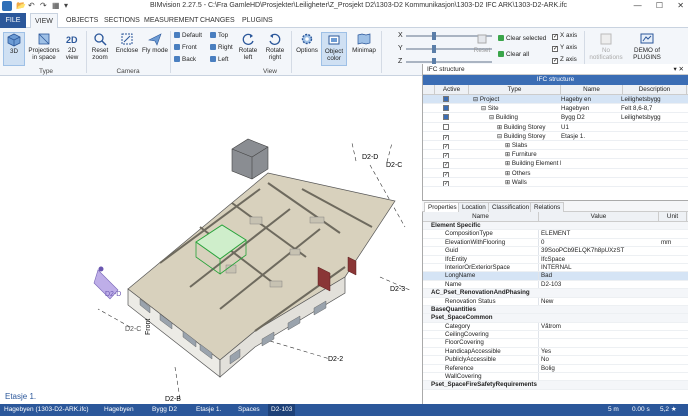 This screenshot has width=688, height=416. Describe the element at coordinates (564, 36) in the screenshot. I see `x-axis-checkbox: ✓ X axis` at that location.